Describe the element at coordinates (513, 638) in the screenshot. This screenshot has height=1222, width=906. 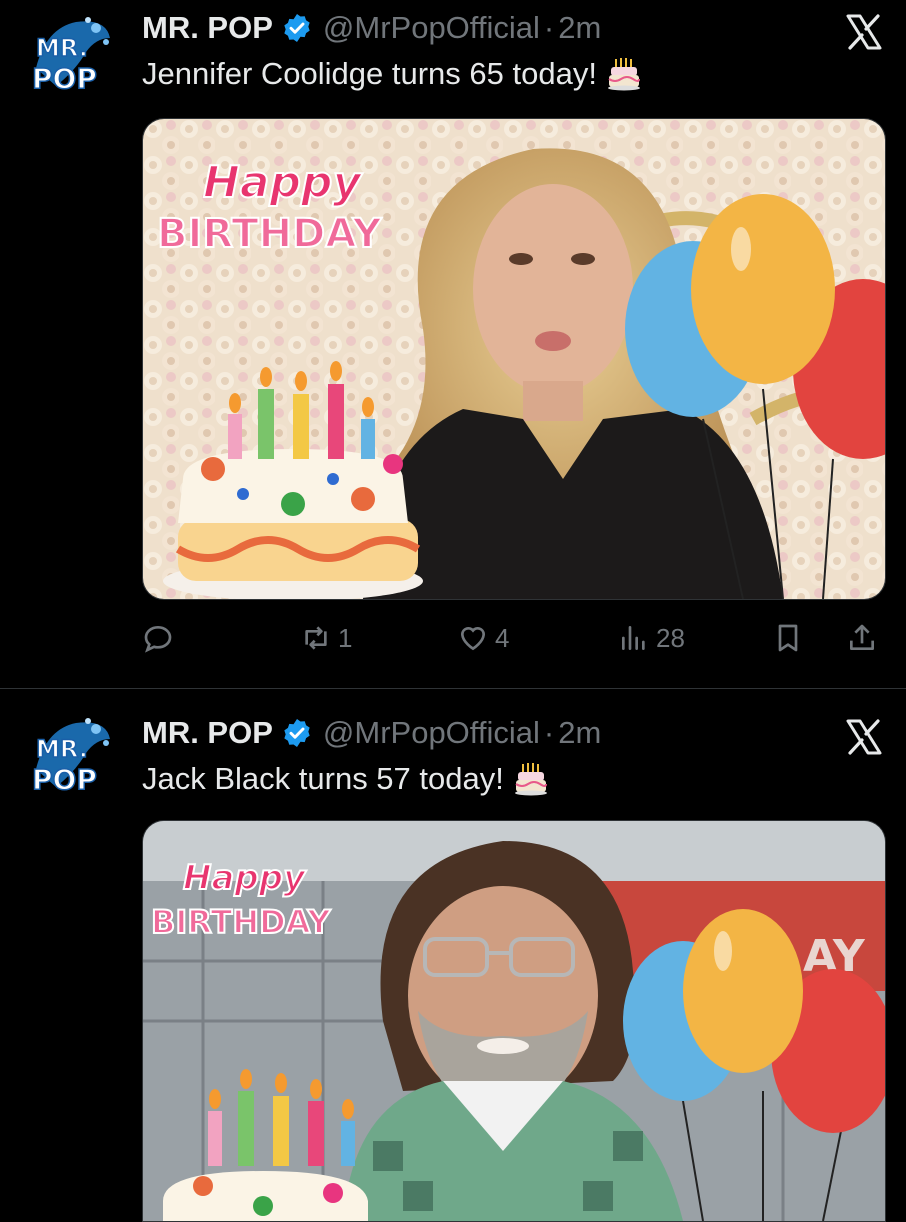
I see `action-bar: 1 4 28` at that location.